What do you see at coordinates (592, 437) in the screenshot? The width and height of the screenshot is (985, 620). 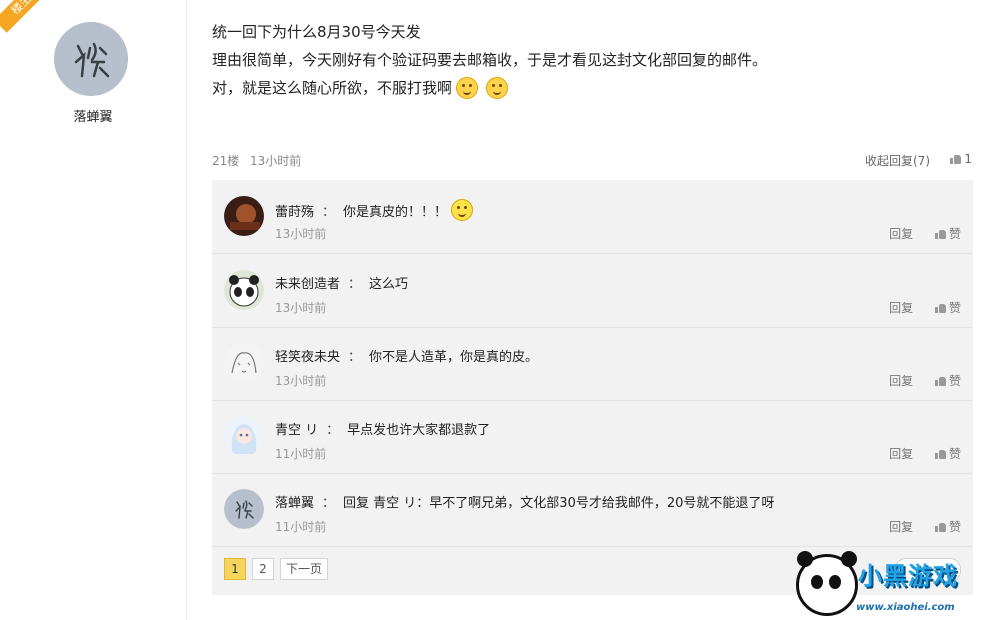 I see `list-item: 青空 リ ： 早点发也许大家都退款了 11小时前 回复 赞` at bounding box center [592, 437].